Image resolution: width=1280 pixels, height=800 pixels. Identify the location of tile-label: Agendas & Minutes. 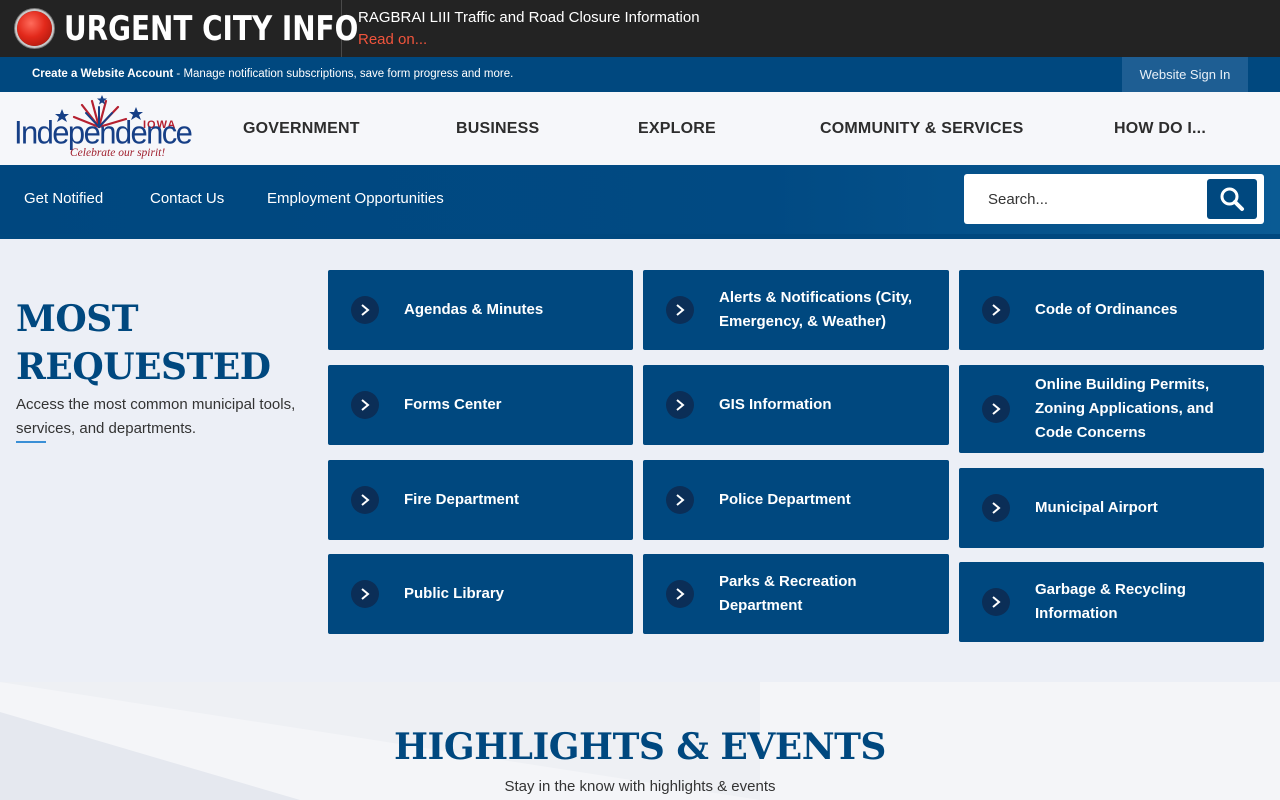
(474, 309).